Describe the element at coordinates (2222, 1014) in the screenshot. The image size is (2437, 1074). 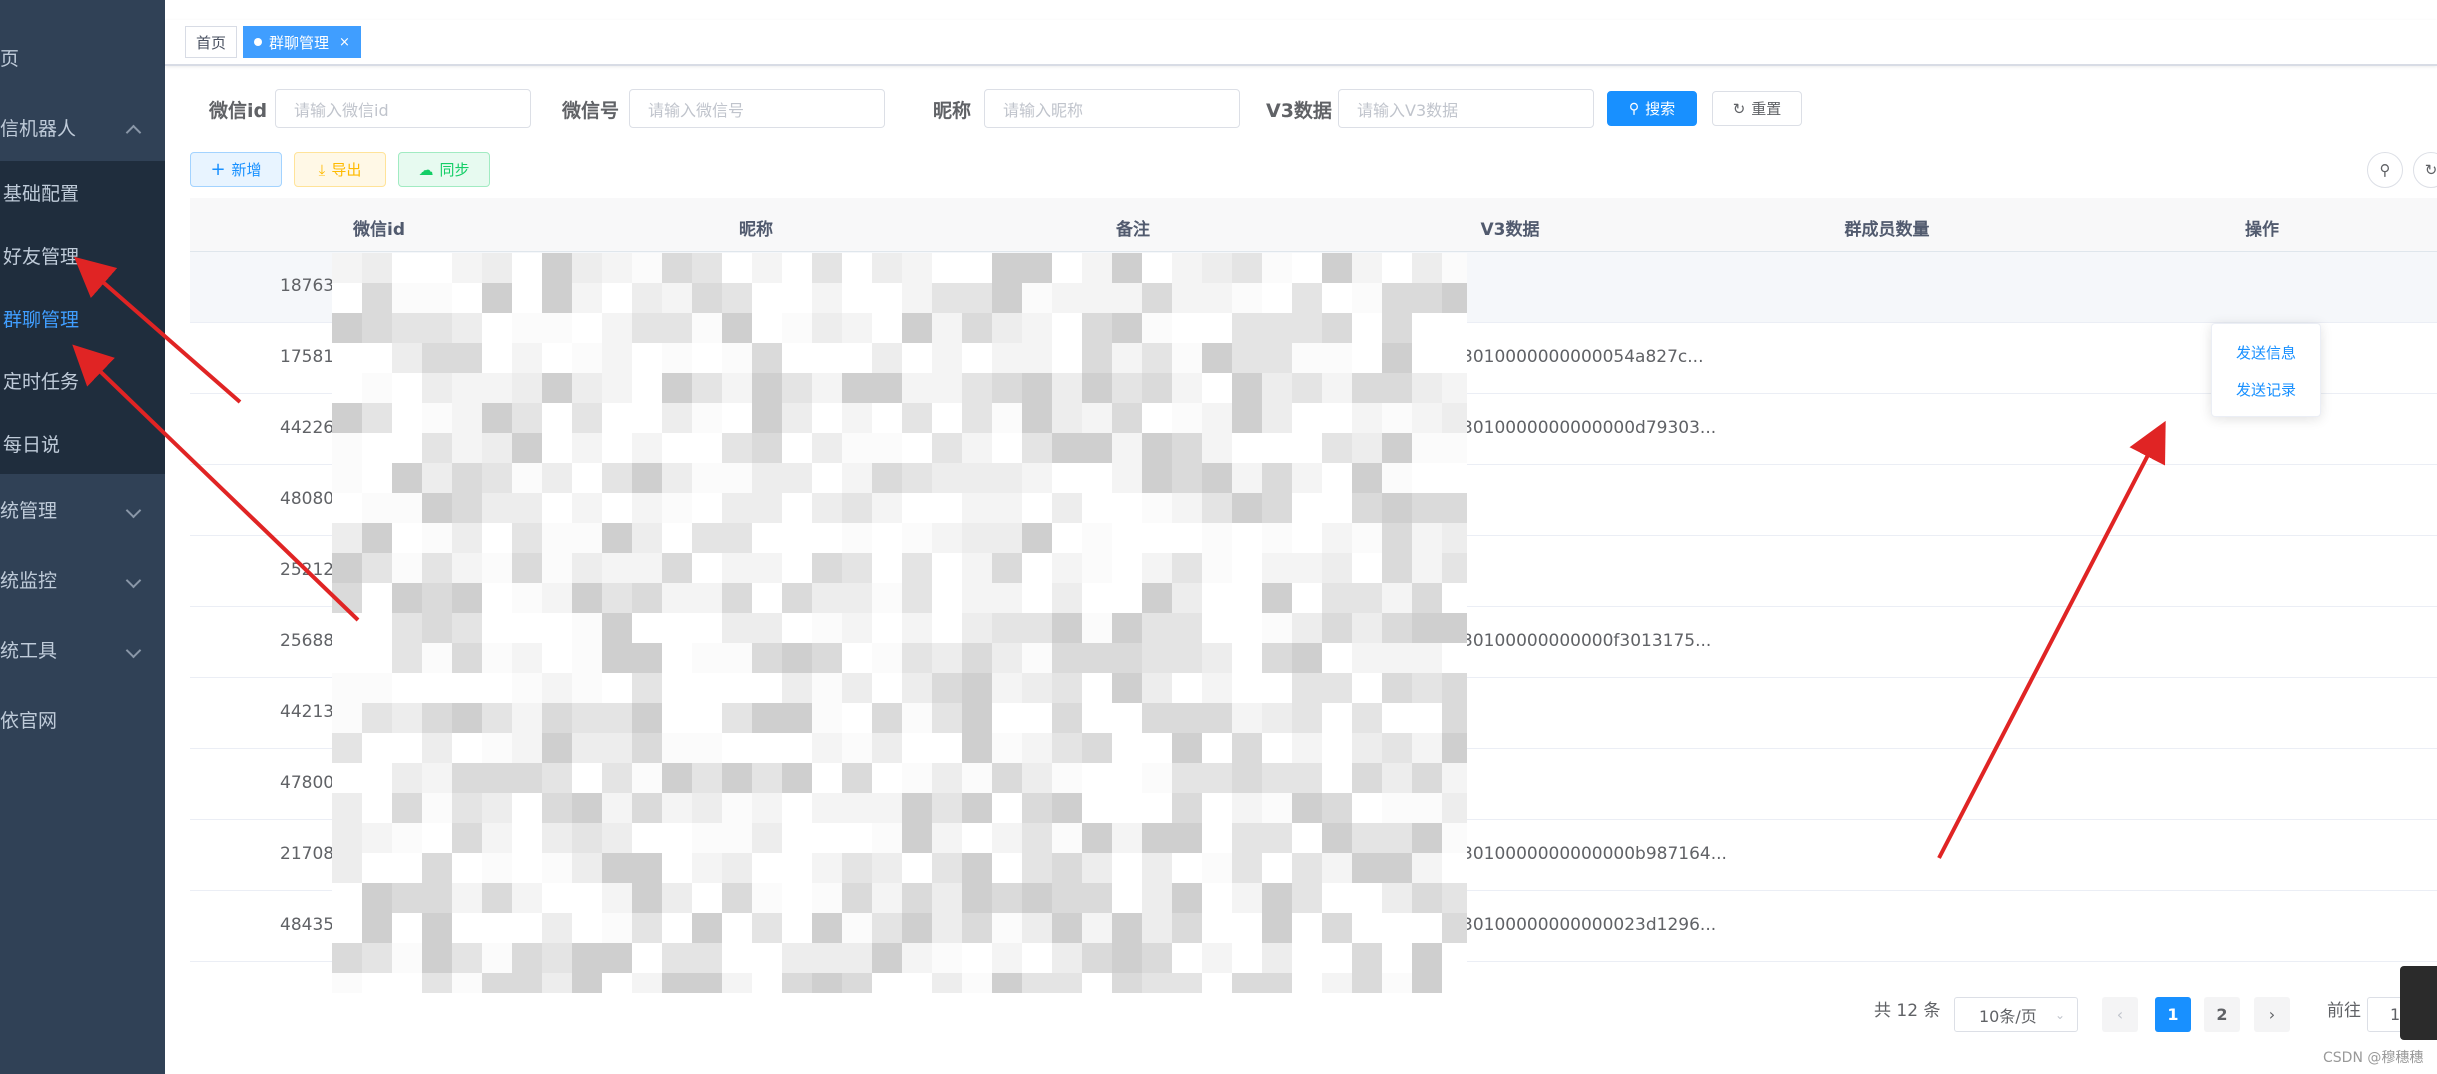
I see `page-2-button: 2` at that location.